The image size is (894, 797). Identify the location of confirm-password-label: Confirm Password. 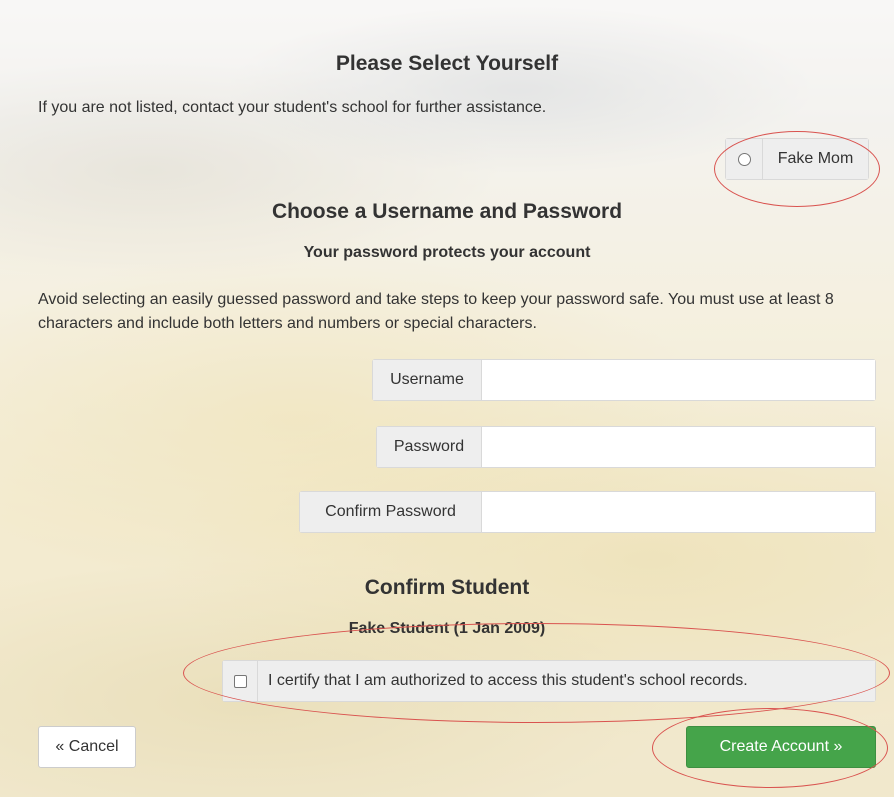
(391, 512).